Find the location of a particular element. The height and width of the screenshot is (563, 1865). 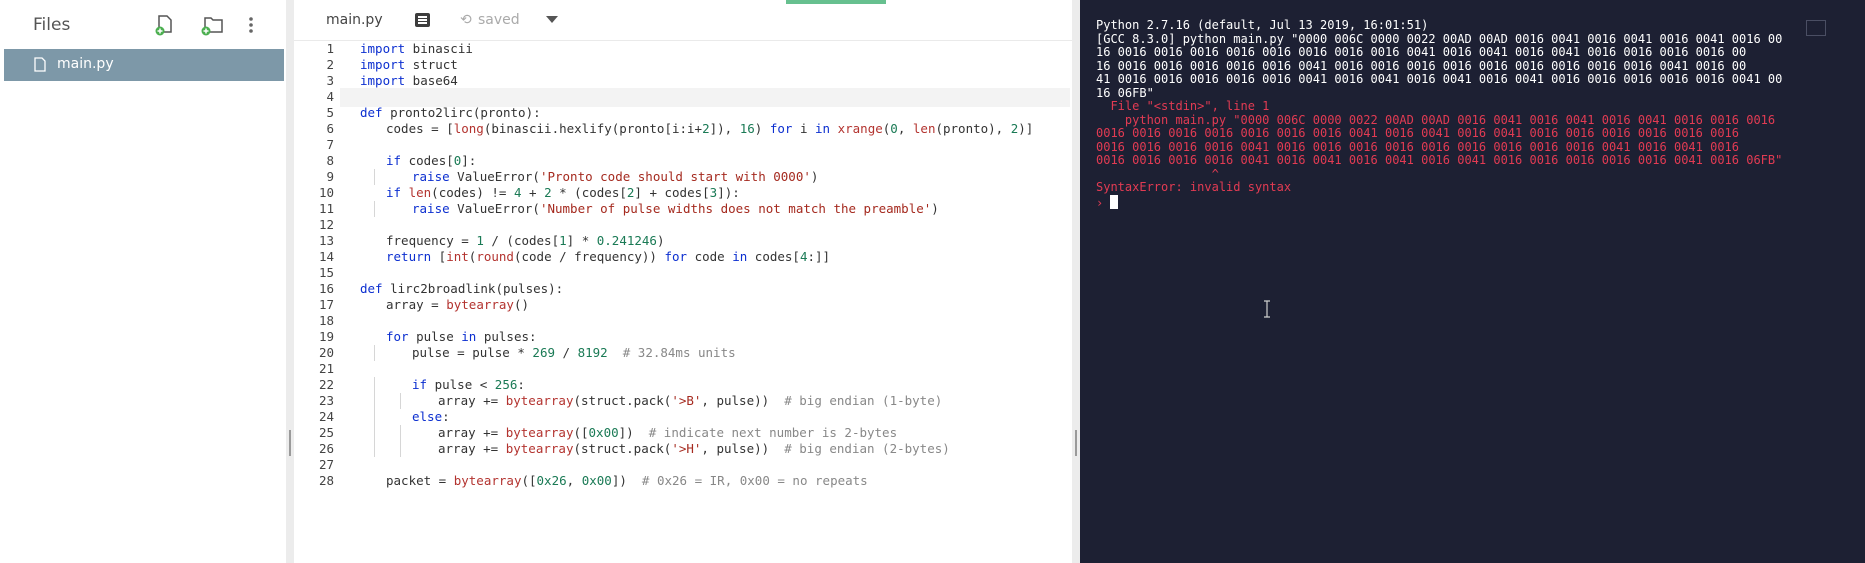

line-number: 26 is located at coordinates (326, 448).